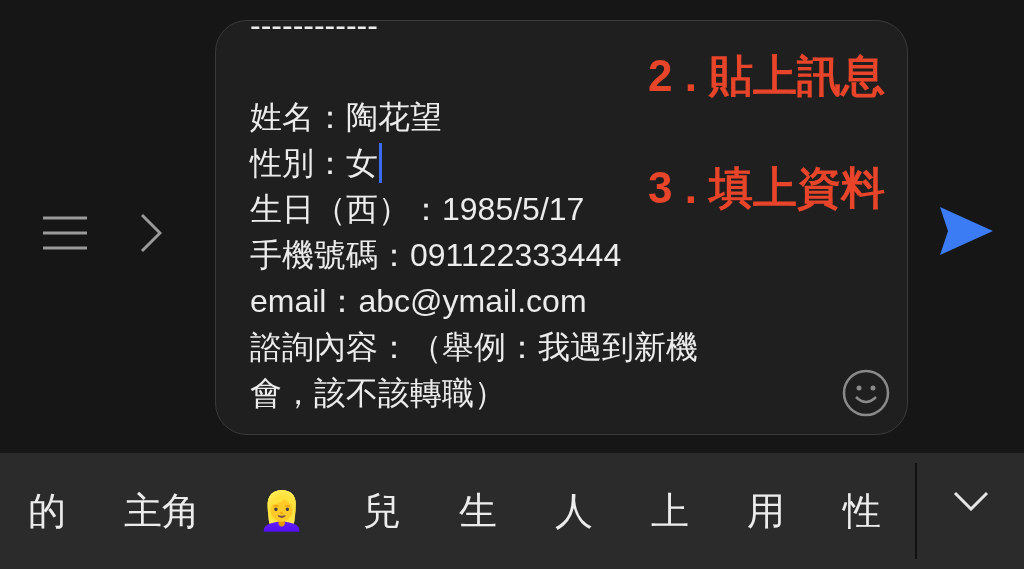 The height and width of the screenshot is (569, 1024). Describe the element at coordinates (346, 117) in the screenshot. I see `message-text: 姓名：陶花望` at that location.